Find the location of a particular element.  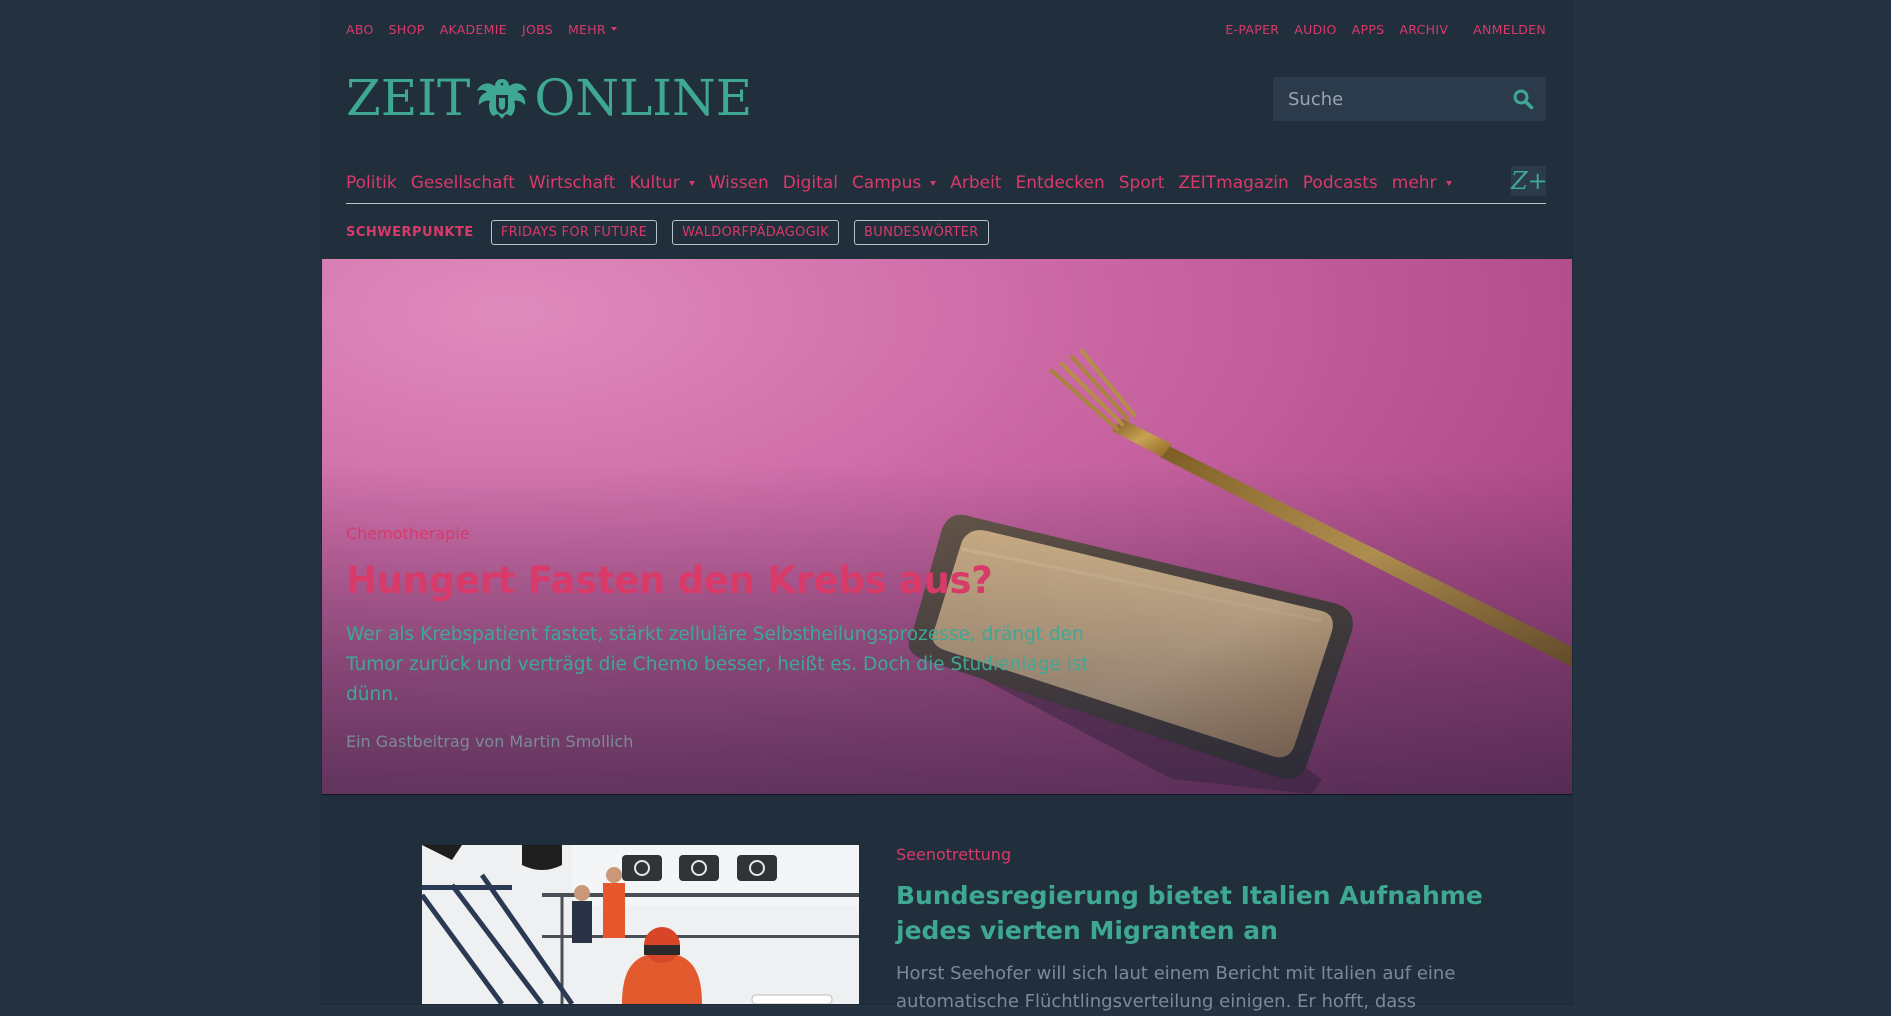

nav-item-wirtschaft: Wirtschaft is located at coordinates (572, 183).